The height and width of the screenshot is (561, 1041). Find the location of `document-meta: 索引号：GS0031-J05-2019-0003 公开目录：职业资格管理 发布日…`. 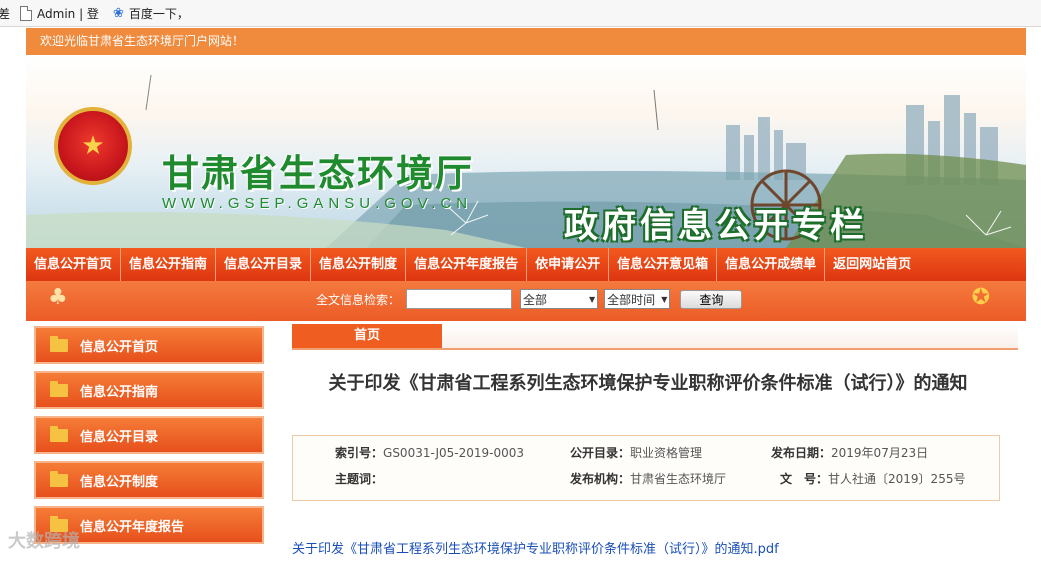

document-meta: 索引号：GS0031-J05-2019-0003 公开目录：职业资格管理 发布日… is located at coordinates (646, 468).